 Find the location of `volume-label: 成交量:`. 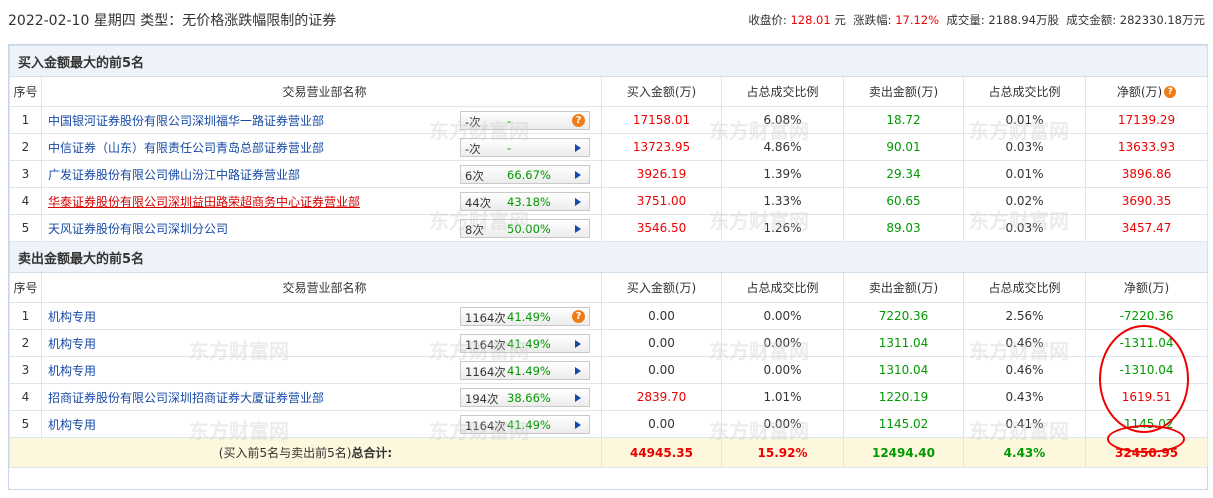

volume-label: 成交量: is located at coordinates (965, 20).